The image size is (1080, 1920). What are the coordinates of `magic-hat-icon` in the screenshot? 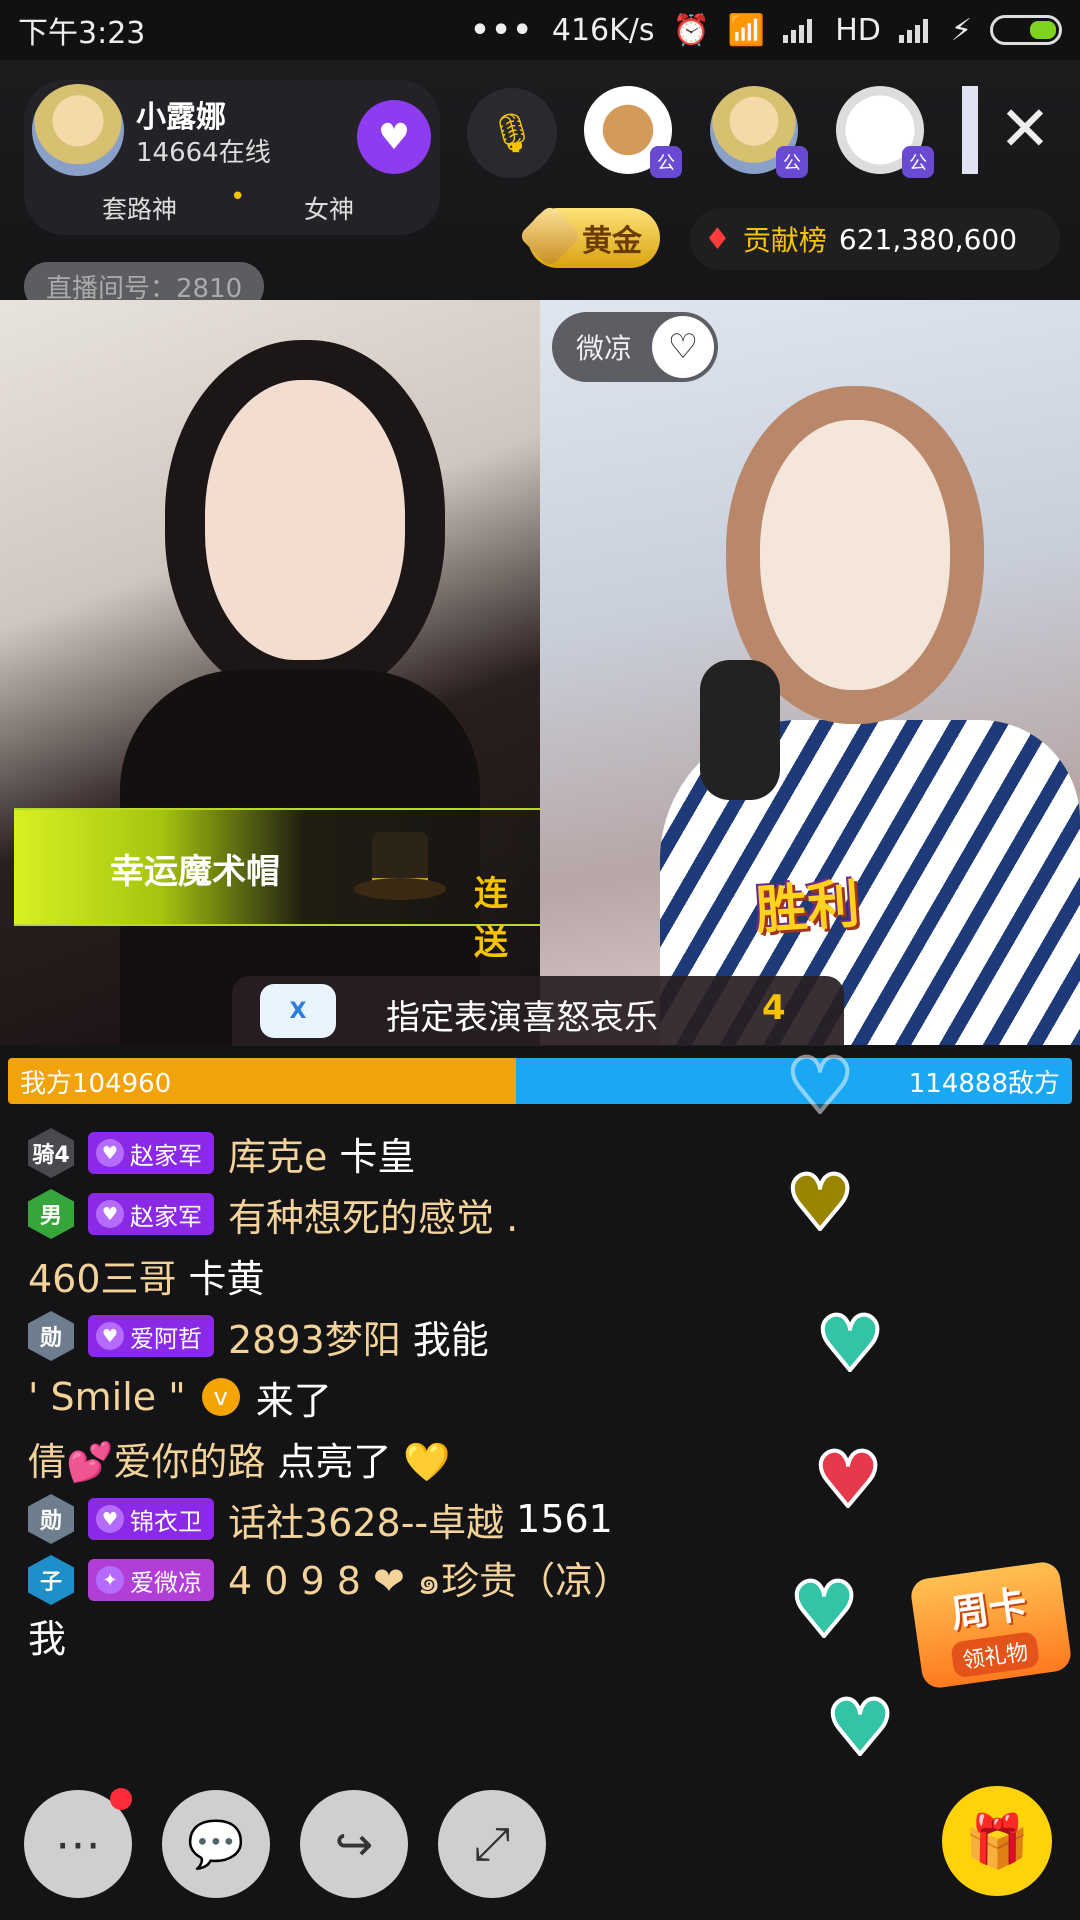 It's located at (400, 865).